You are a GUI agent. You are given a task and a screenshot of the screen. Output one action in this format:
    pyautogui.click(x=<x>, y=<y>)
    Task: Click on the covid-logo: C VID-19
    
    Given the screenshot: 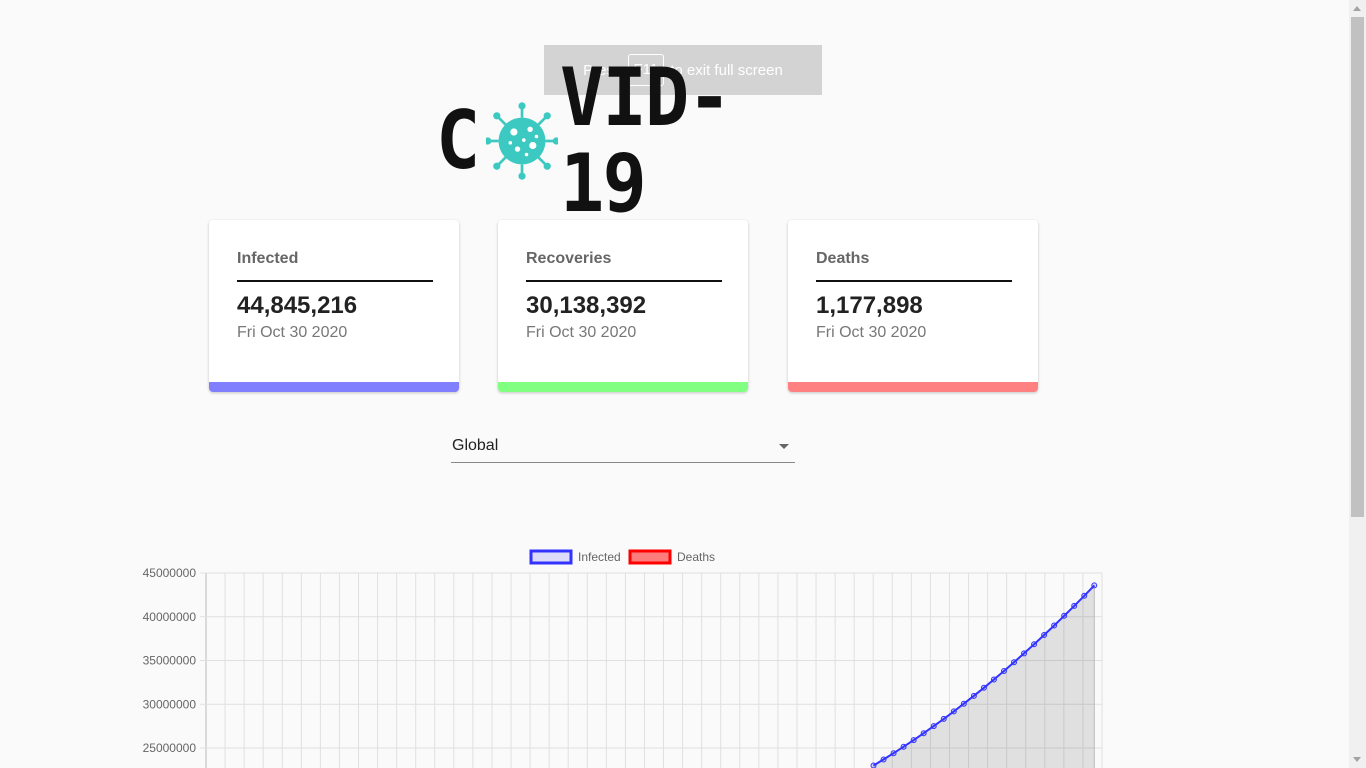 What is the action you would take?
    pyautogui.click(x=626, y=141)
    